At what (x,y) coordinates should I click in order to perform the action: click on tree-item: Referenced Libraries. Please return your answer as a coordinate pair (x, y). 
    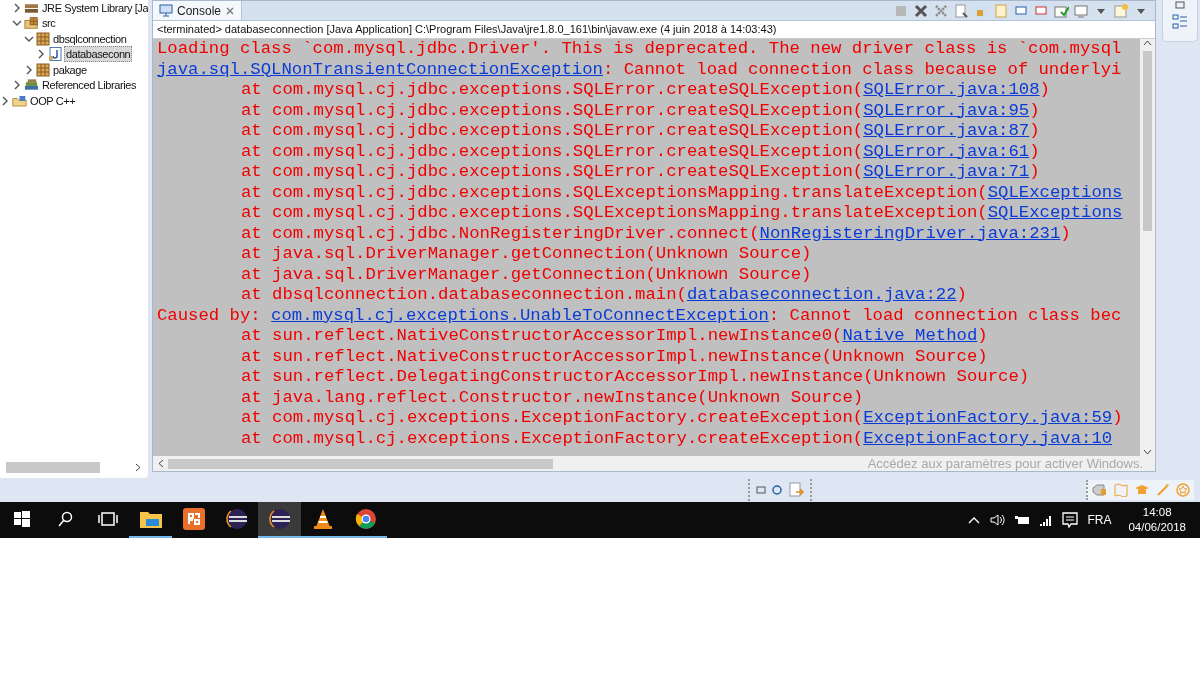
    Looking at the image, I should click on (89, 85).